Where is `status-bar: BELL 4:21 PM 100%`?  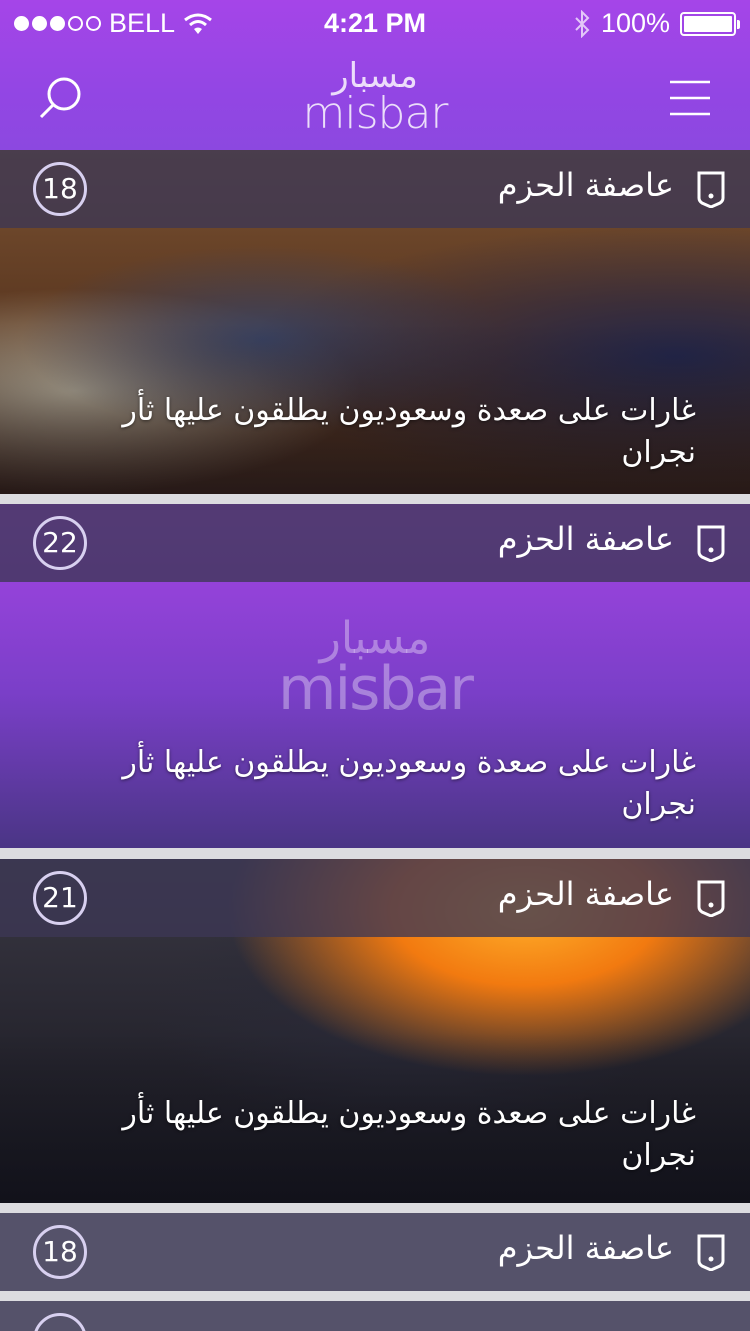 status-bar: BELL 4:21 PM 100% is located at coordinates (375, 23).